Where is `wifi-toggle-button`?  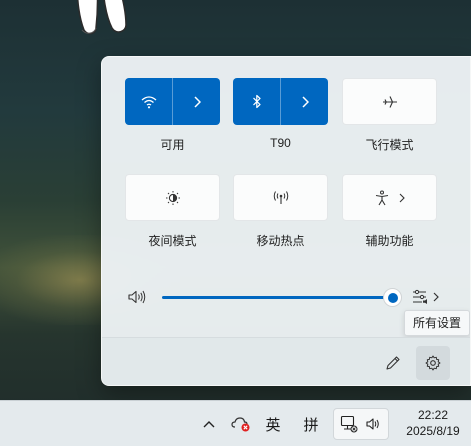
wifi-toggle-button is located at coordinates (148, 101).